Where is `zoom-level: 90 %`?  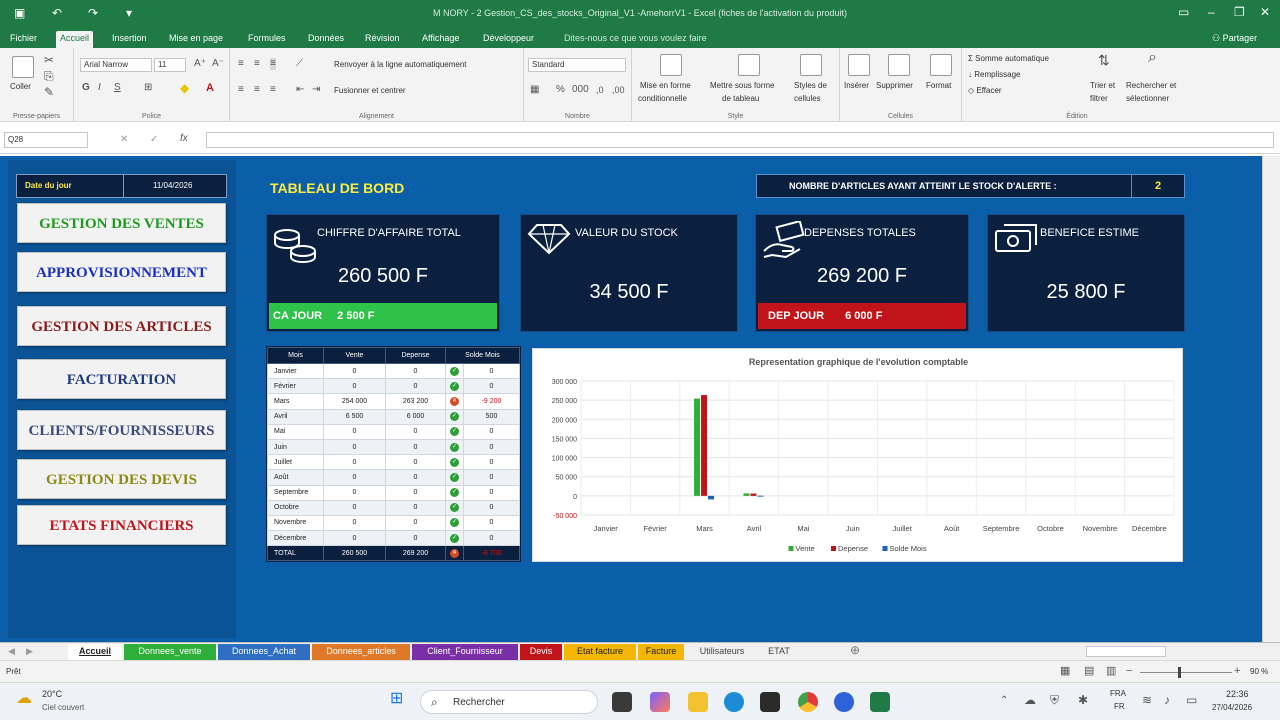
zoom-level: 90 % is located at coordinates (1259, 671).